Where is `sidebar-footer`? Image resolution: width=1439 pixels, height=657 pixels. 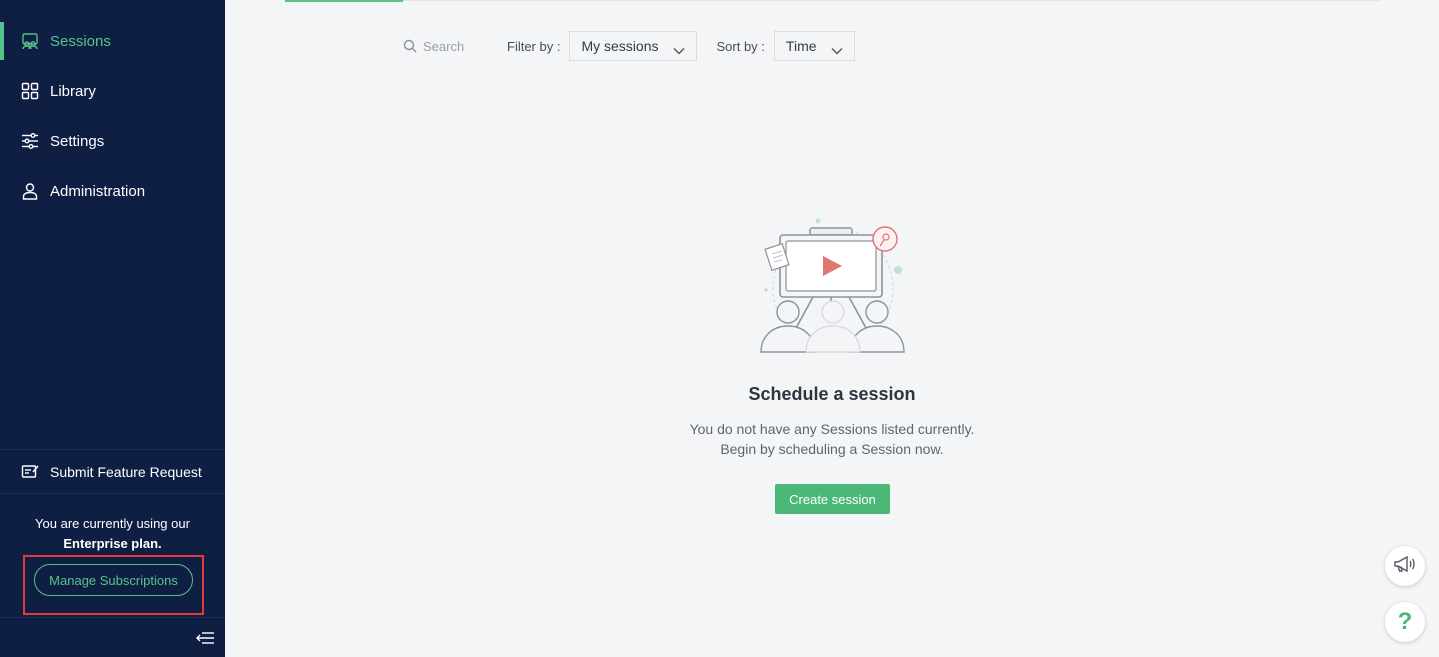
sidebar-footer is located at coordinates (112, 637).